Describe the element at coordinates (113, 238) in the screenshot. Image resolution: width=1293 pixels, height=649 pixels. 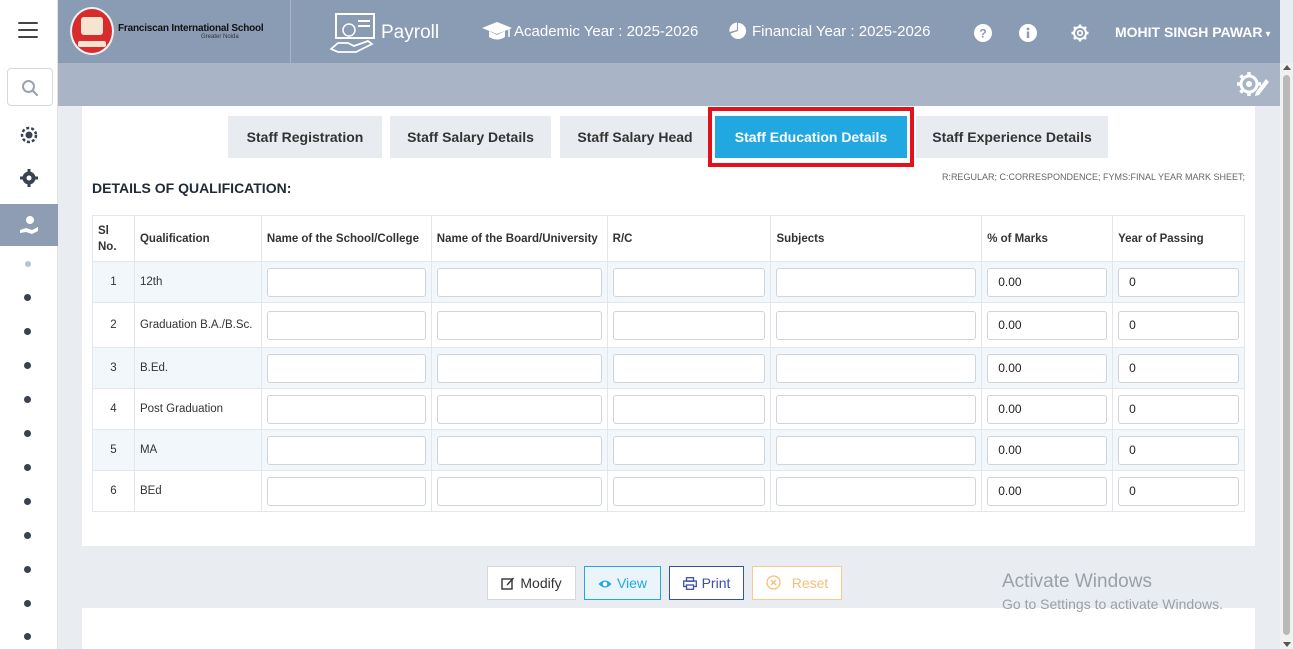
I see `header-sl-no: Sl No.` at that location.